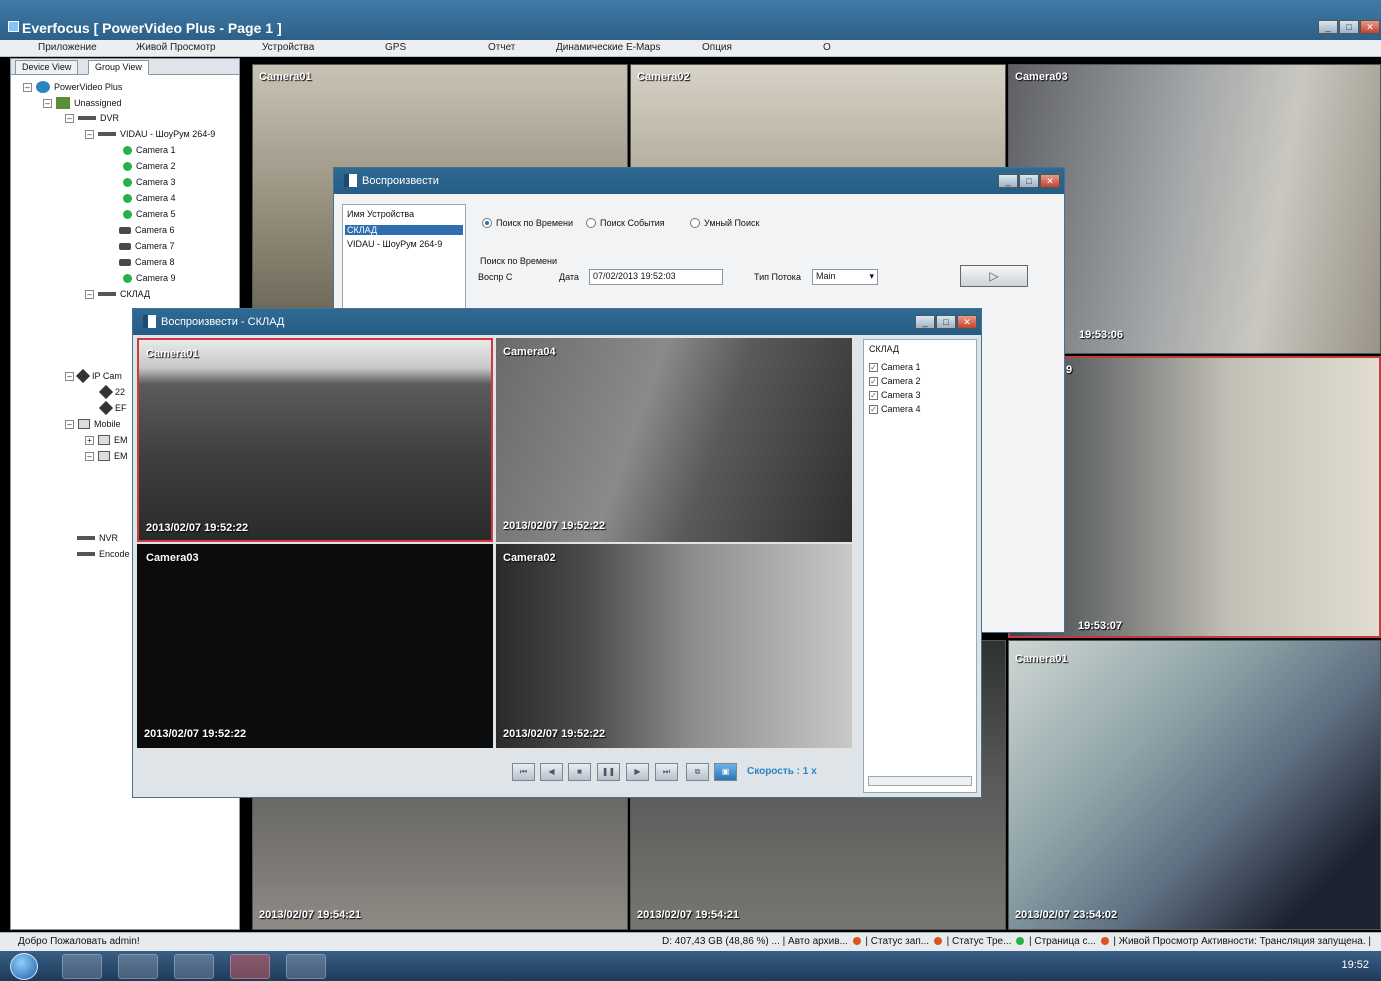 The image size is (1381, 981). Describe the element at coordinates (871, 276) in the screenshot. I see `chevron-down-icon: ▾` at that location.